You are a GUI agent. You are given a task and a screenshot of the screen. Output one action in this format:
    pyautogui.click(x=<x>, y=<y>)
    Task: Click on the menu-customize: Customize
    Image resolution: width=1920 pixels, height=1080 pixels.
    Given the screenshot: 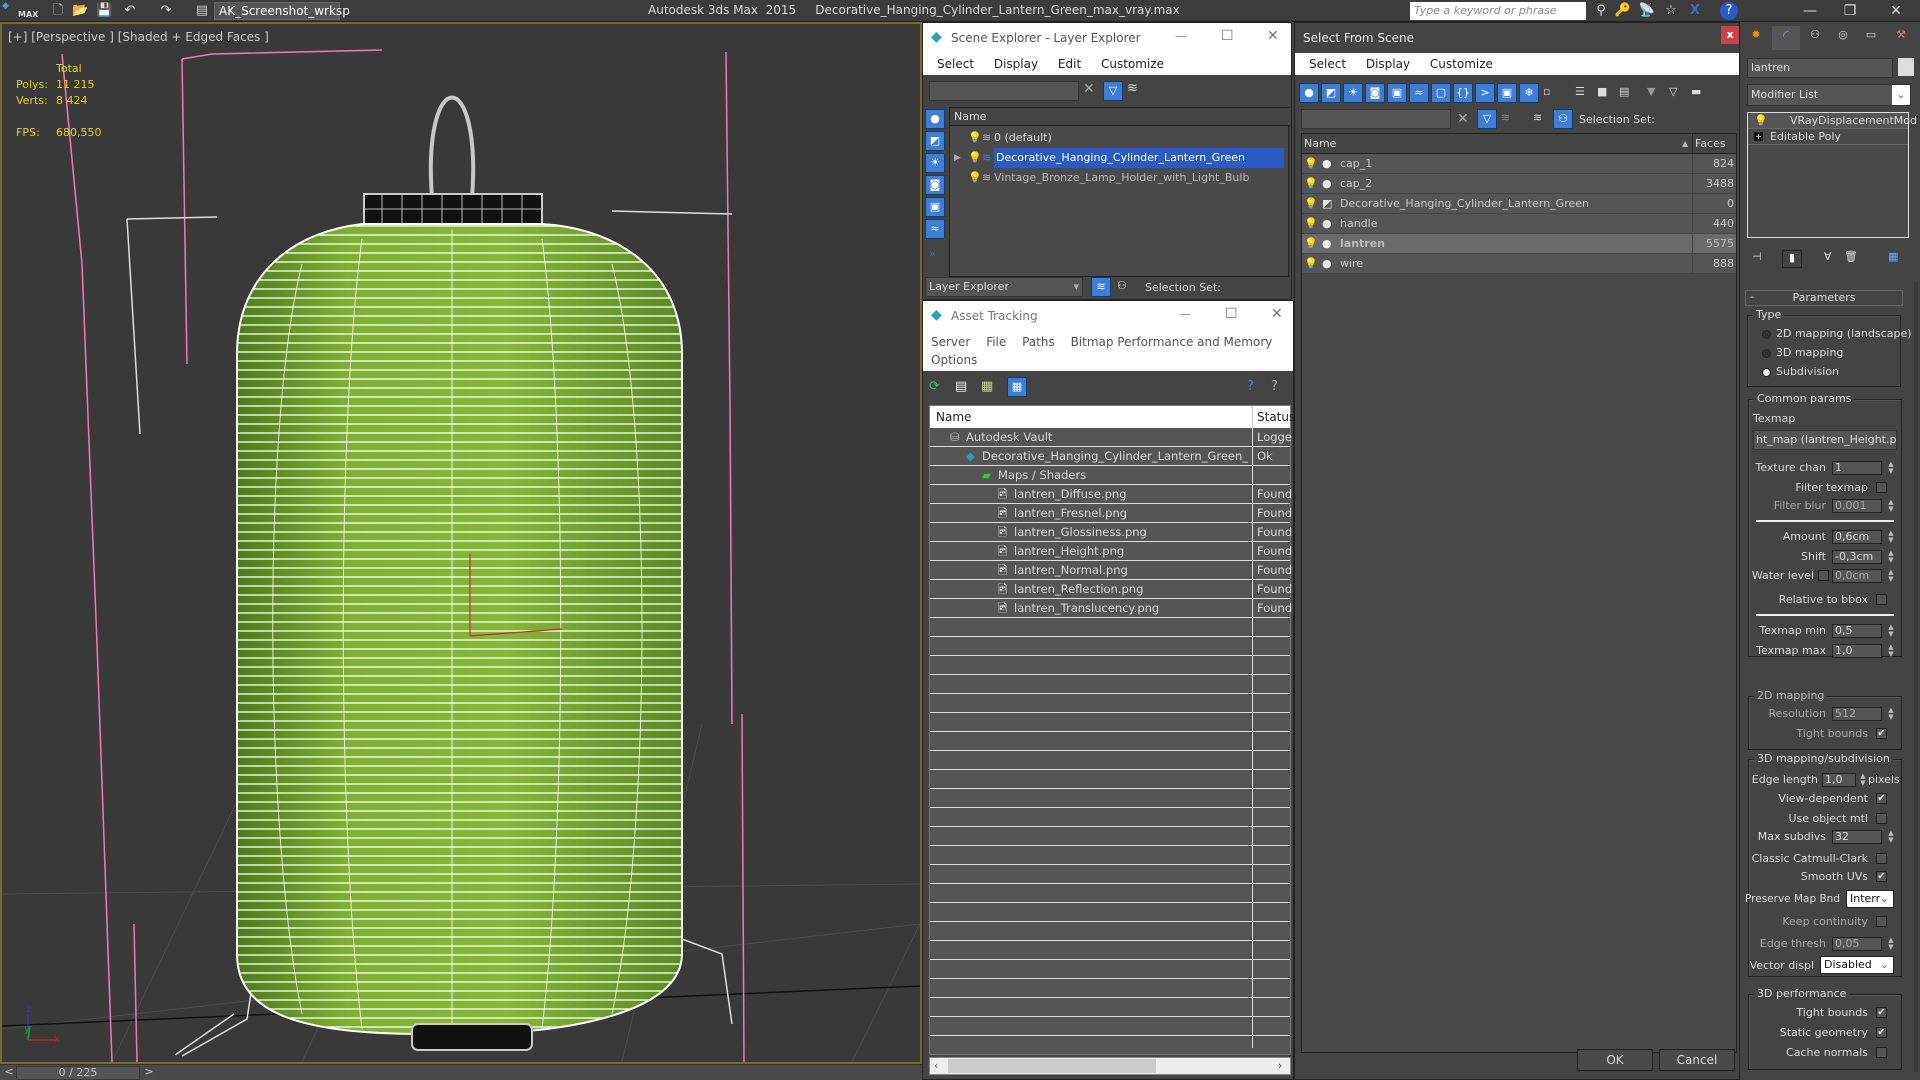 What is the action you would take?
    pyautogui.click(x=1132, y=64)
    